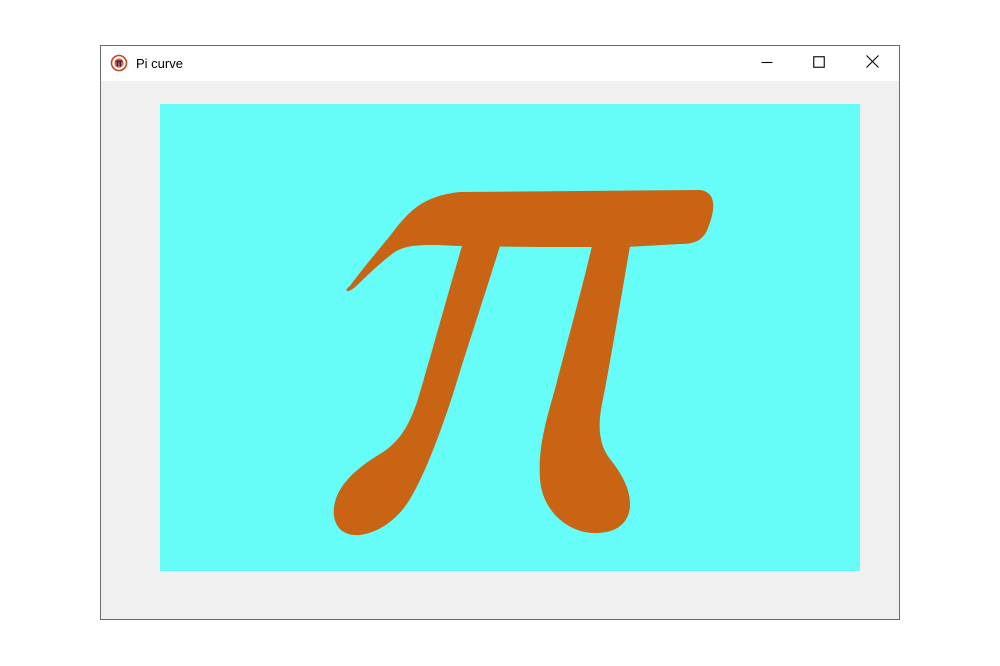 Image resolution: width=1000 pixels, height=666 pixels. I want to click on close-button, so click(872, 63).